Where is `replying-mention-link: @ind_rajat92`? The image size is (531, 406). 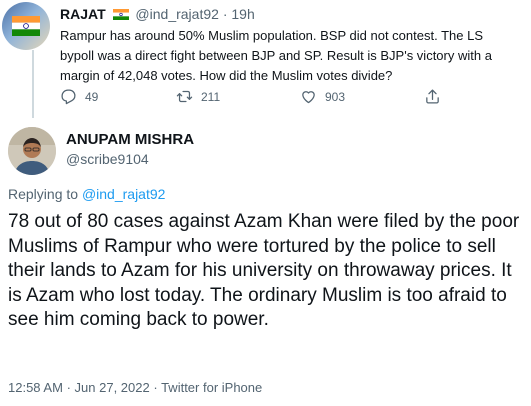 replying-mention-link: @ind_rajat92 is located at coordinates (124, 194).